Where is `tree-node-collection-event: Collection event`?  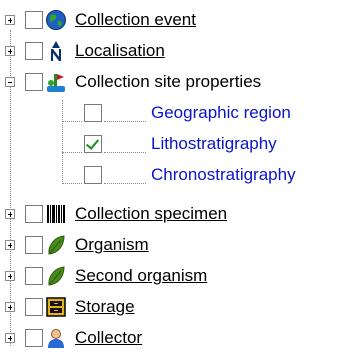
tree-node-collection-event: Collection event is located at coordinates (172, 20).